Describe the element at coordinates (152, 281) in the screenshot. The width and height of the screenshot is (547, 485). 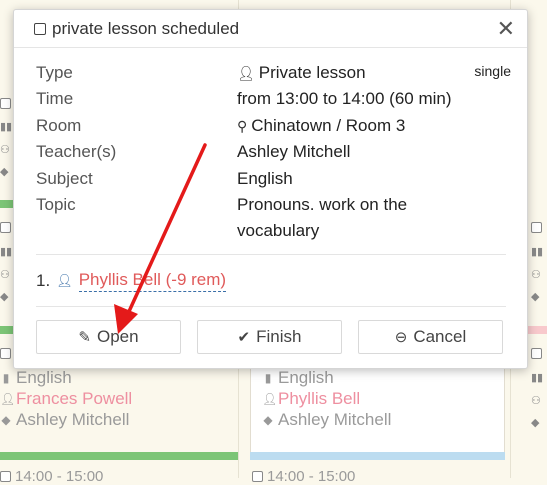
I see `student-name-link: Phyllis Bell (-9 rem)` at that location.